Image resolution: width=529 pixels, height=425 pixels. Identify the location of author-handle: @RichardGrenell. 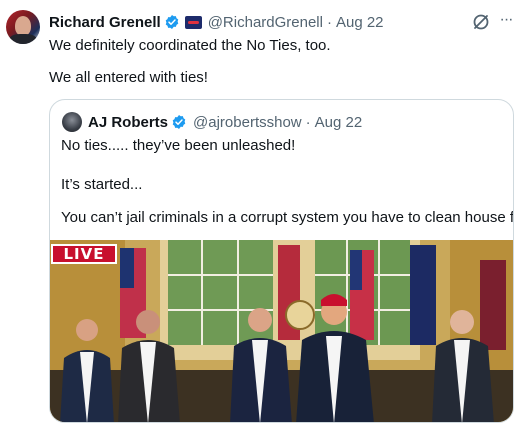
(265, 22).